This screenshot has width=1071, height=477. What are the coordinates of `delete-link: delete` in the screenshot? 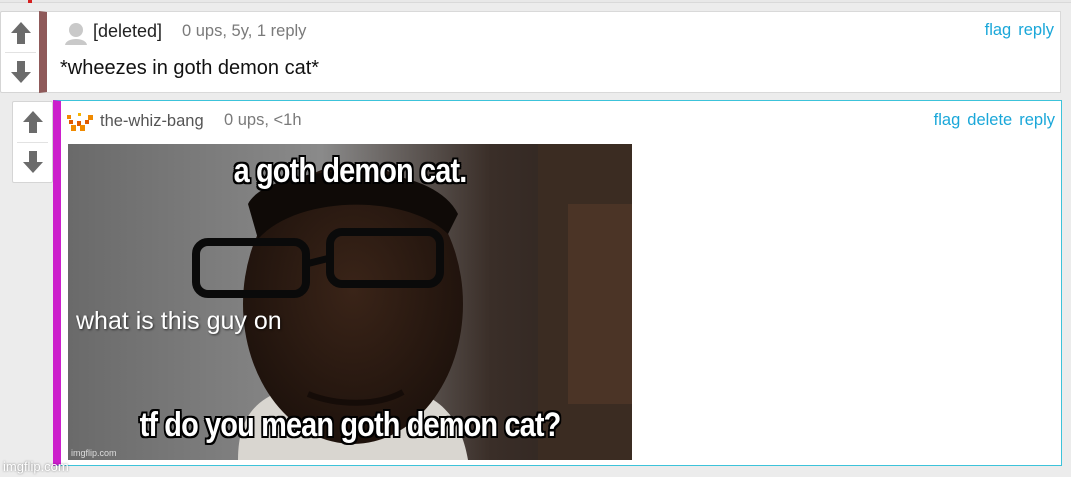 It's located at (989, 120).